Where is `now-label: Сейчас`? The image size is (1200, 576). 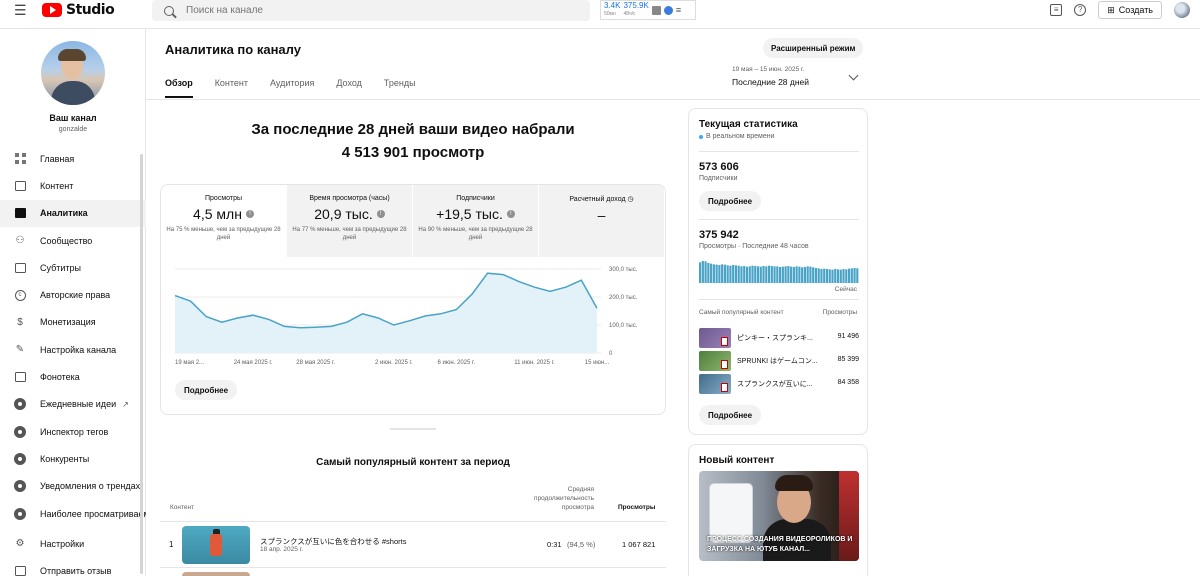
now-label: Сейчас is located at coordinates (845, 289).